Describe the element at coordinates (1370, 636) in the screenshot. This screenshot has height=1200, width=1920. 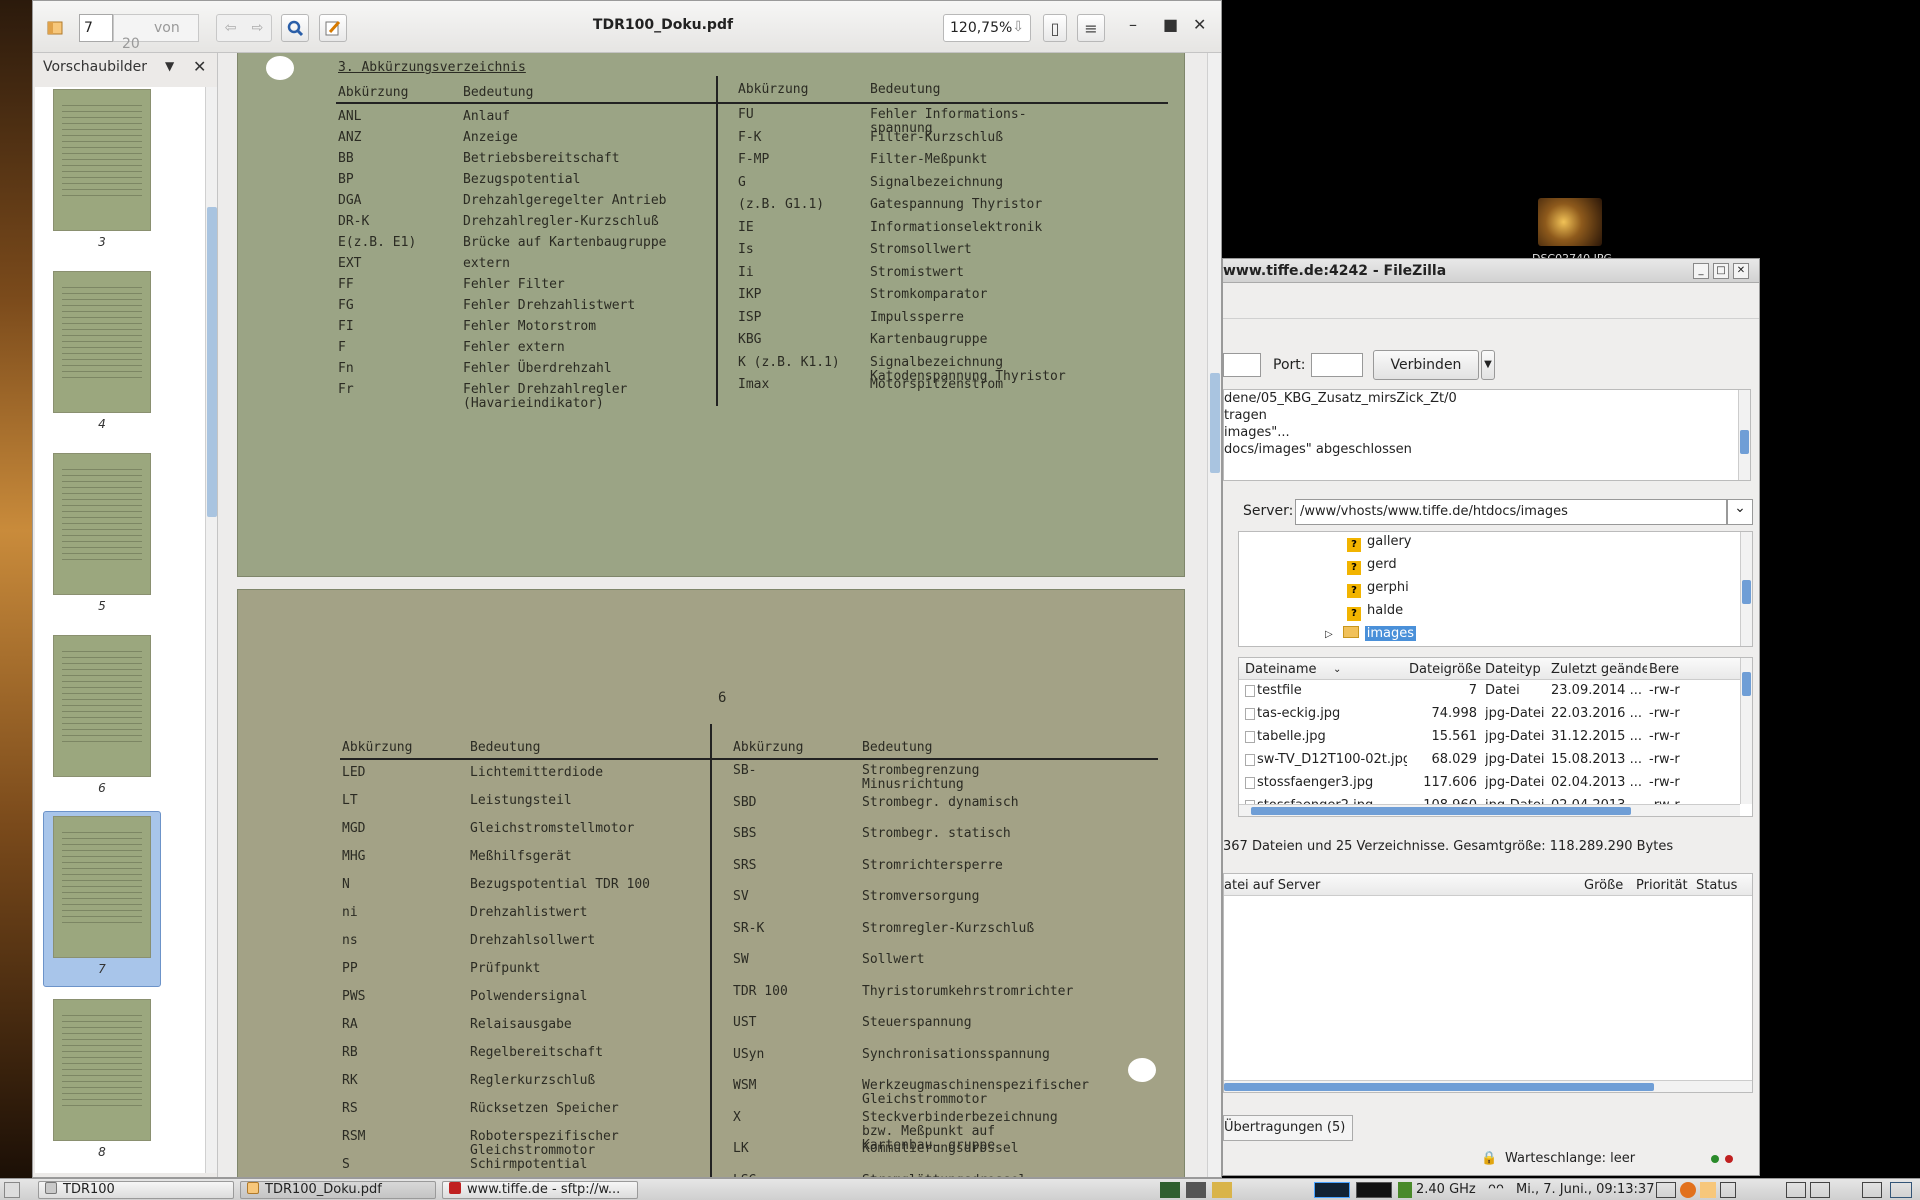
I see `tree-item-images: ▷ images` at that location.